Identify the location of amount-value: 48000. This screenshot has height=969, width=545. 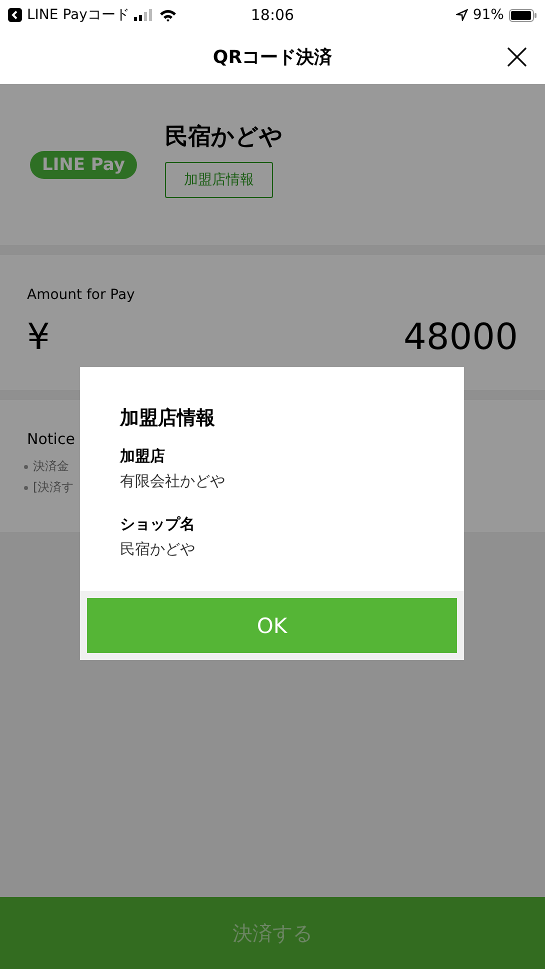
(460, 337).